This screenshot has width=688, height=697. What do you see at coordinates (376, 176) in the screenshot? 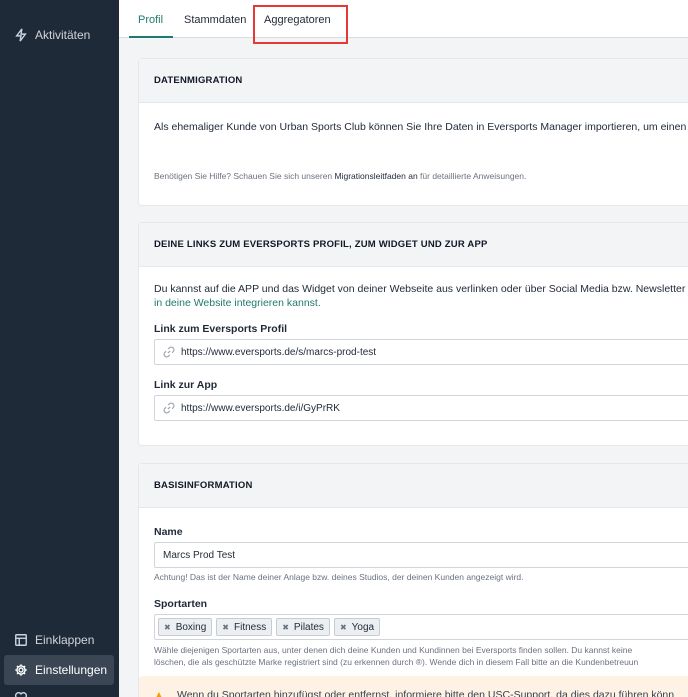
I see `migration-guide-link: Migrationsleitfaden an` at bounding box center [376, 176].